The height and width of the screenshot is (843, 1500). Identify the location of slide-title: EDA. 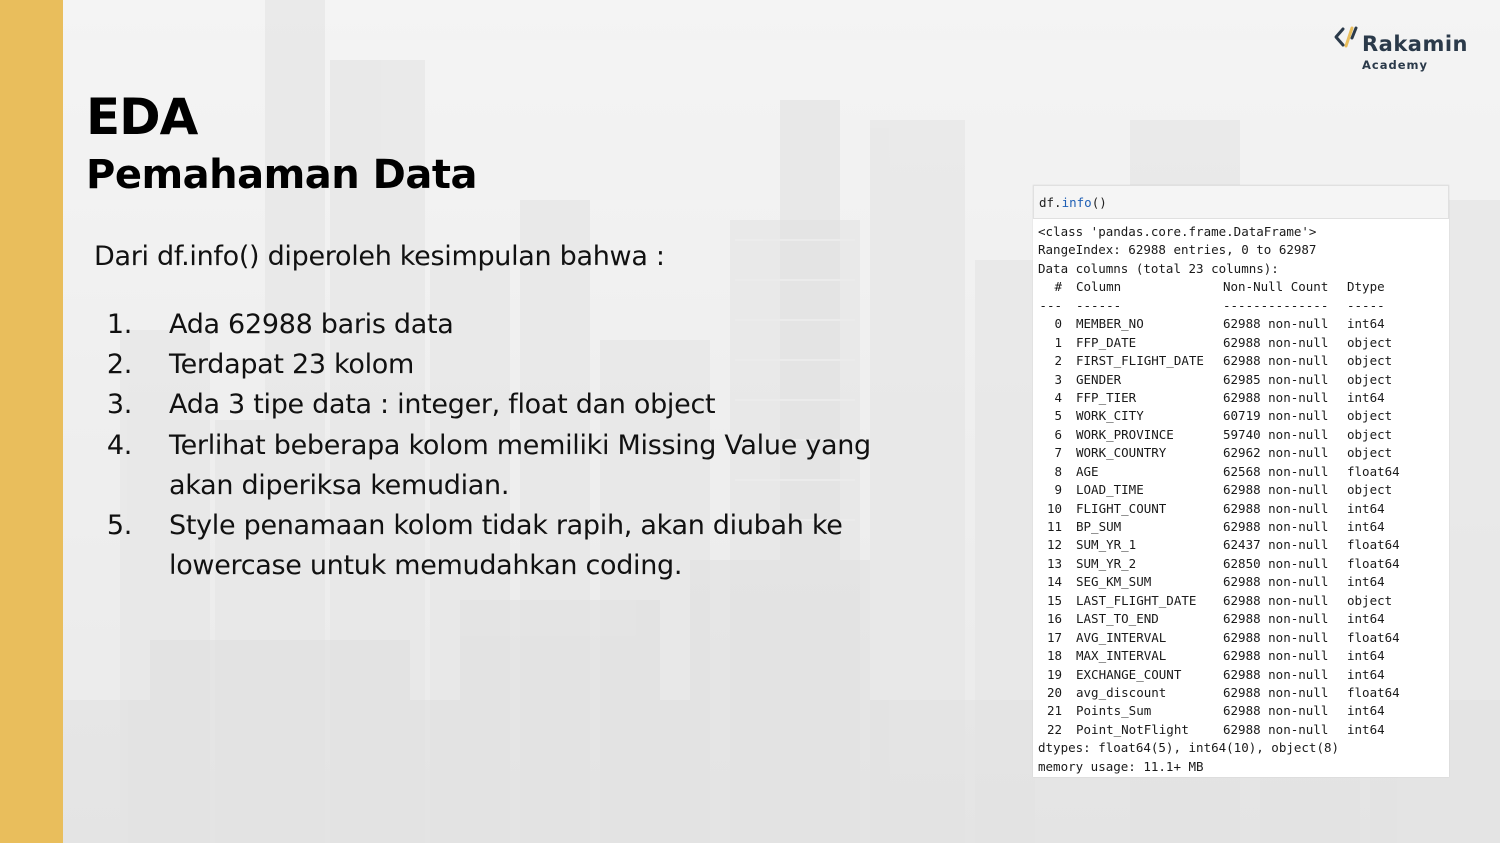
(142, 117).